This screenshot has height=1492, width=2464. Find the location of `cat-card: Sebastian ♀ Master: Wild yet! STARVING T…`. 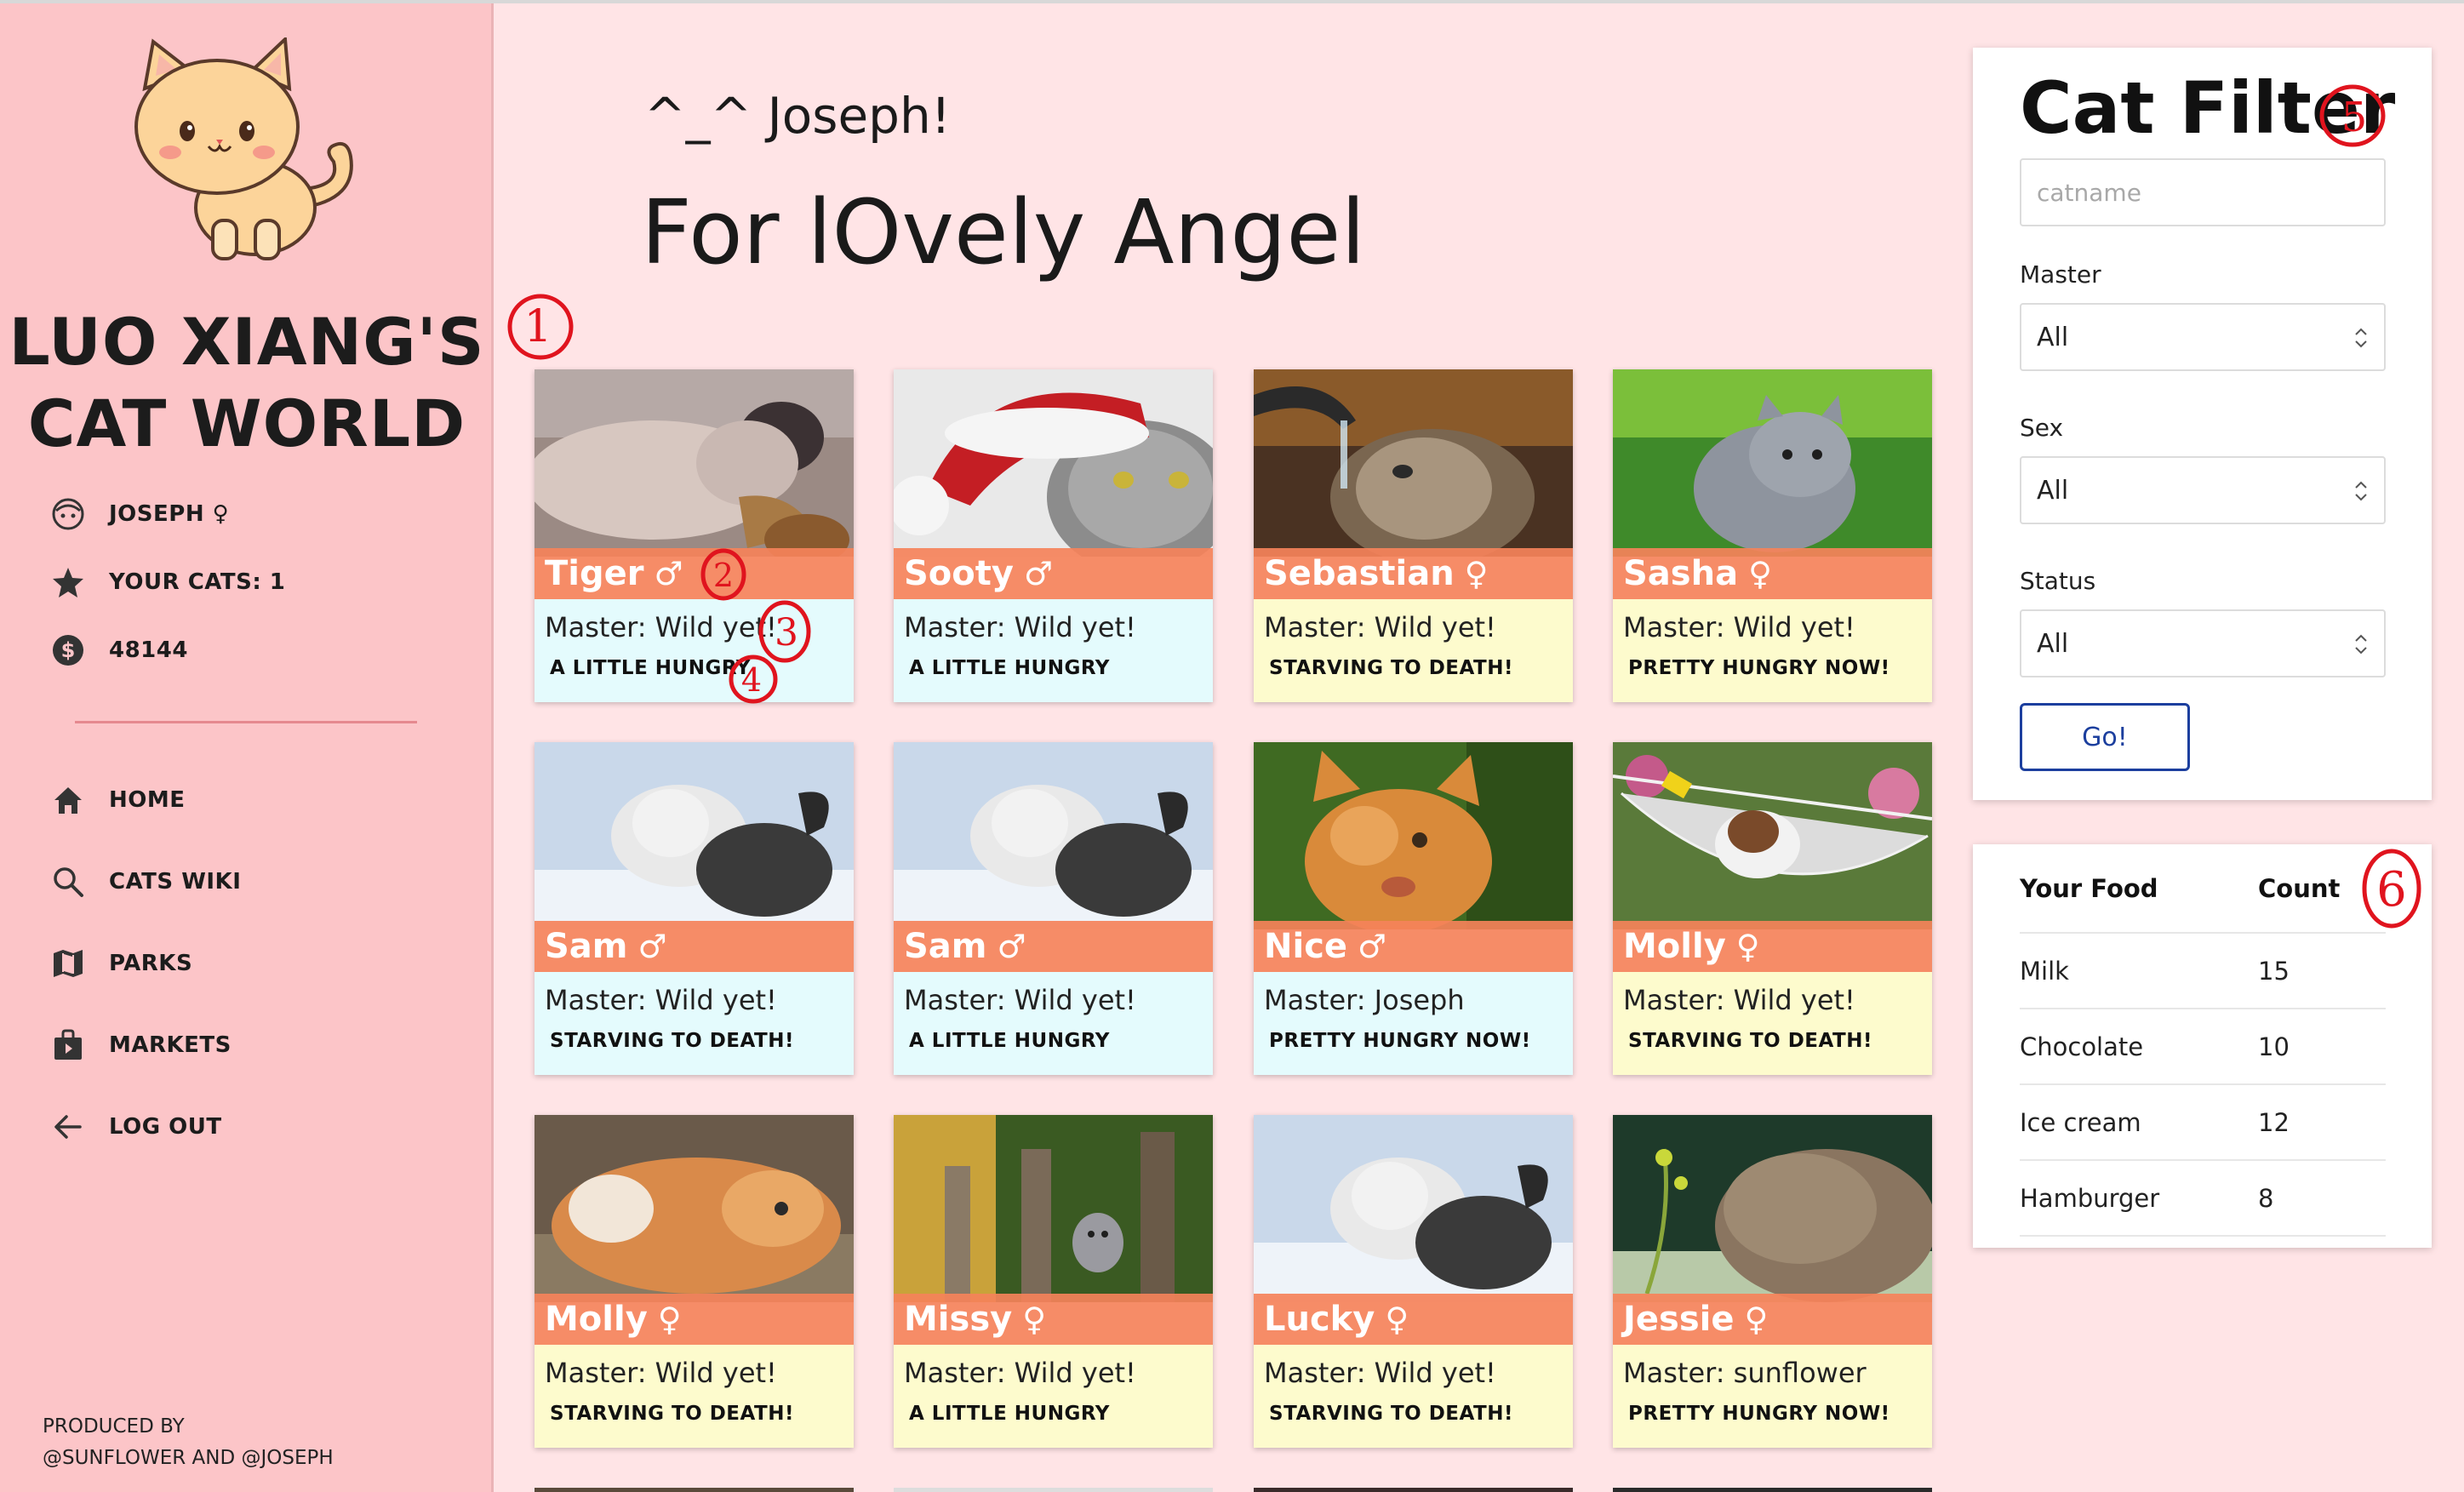

cat-card: Sebastian ♀ Master: Wild yet! STARVING T… is located at coordinates (1413, 535).